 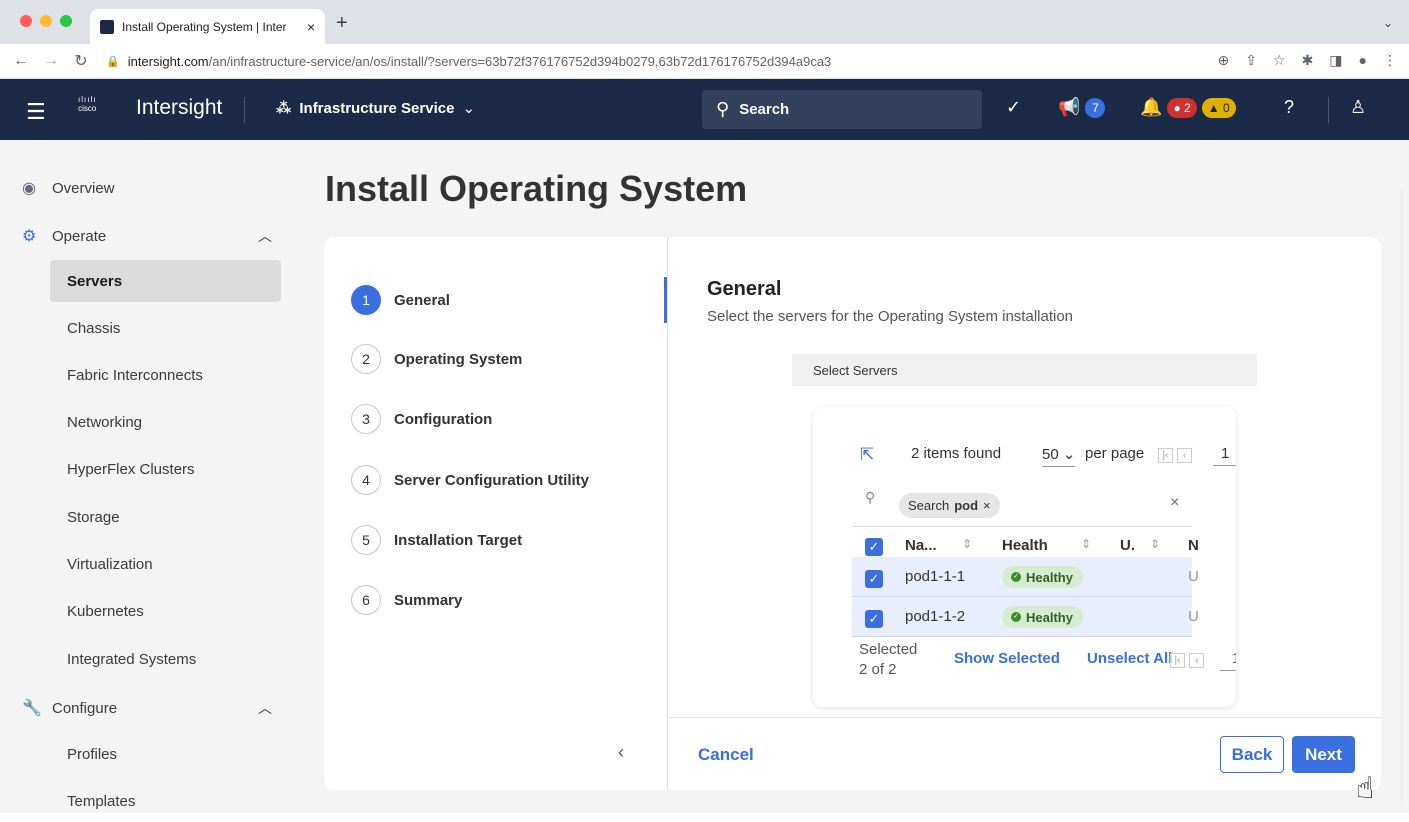 What do you see at coordinates (66, 21) in the screenshot?
I see `zoom-window-button` at bounding box center [66, 21].